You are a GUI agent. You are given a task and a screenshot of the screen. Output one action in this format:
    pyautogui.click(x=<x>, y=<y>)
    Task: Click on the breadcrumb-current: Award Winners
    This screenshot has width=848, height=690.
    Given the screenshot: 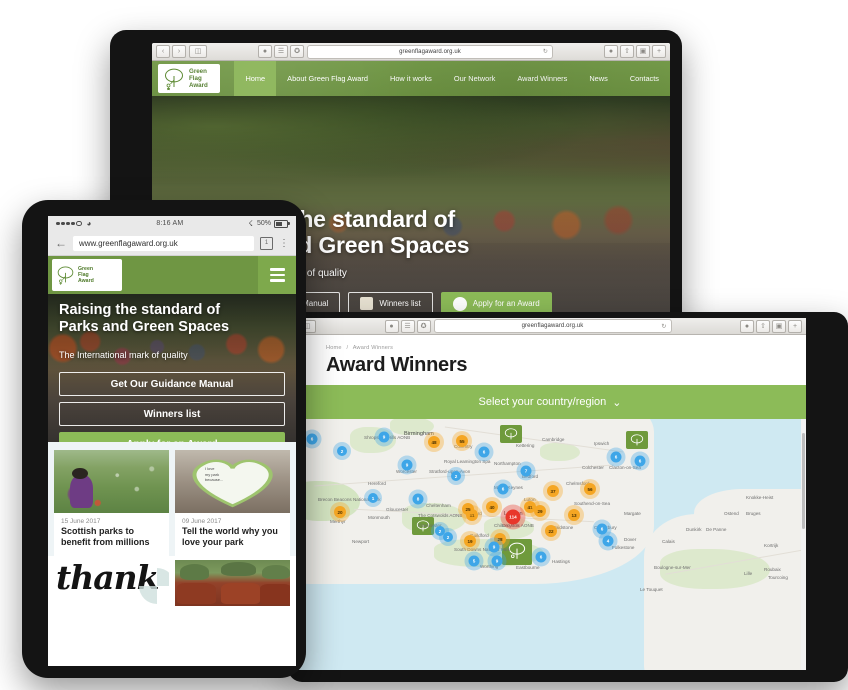 What is the action you would take?
    pyautogui.click(x=373, y=348)
    